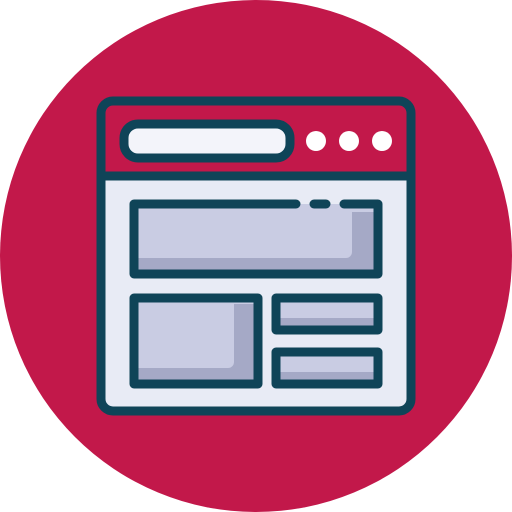  Describe the element at coordinates (327, 376) in the screenshot. I see `text-block-2-shadow` at that location.